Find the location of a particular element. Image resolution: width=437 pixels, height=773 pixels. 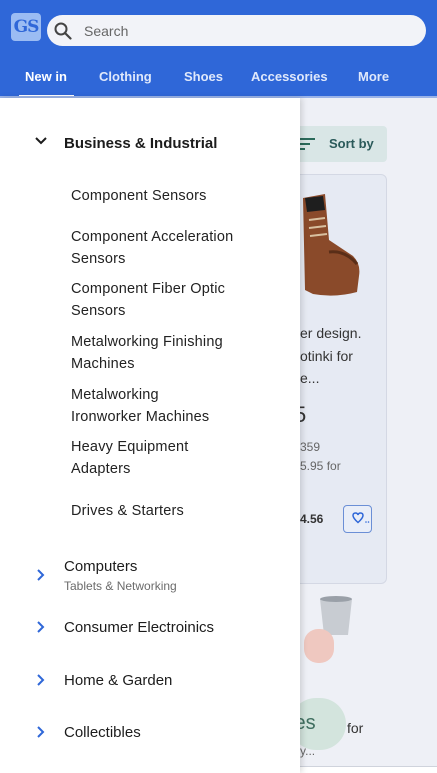

product-description-line: er design. is located at coordinates (331, 333).